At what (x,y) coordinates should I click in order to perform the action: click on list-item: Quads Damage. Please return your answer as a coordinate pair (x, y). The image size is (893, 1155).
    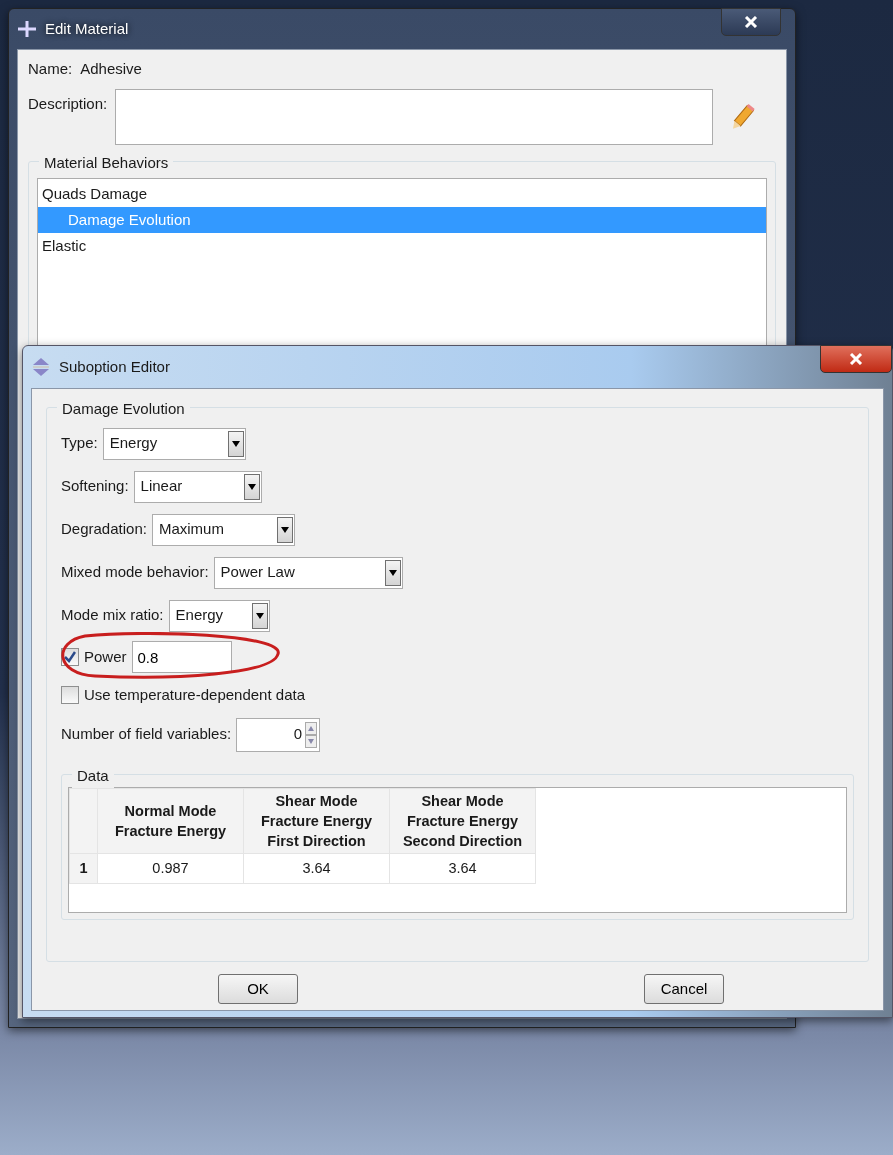
    Looking at the image, I should click on (402, 193).